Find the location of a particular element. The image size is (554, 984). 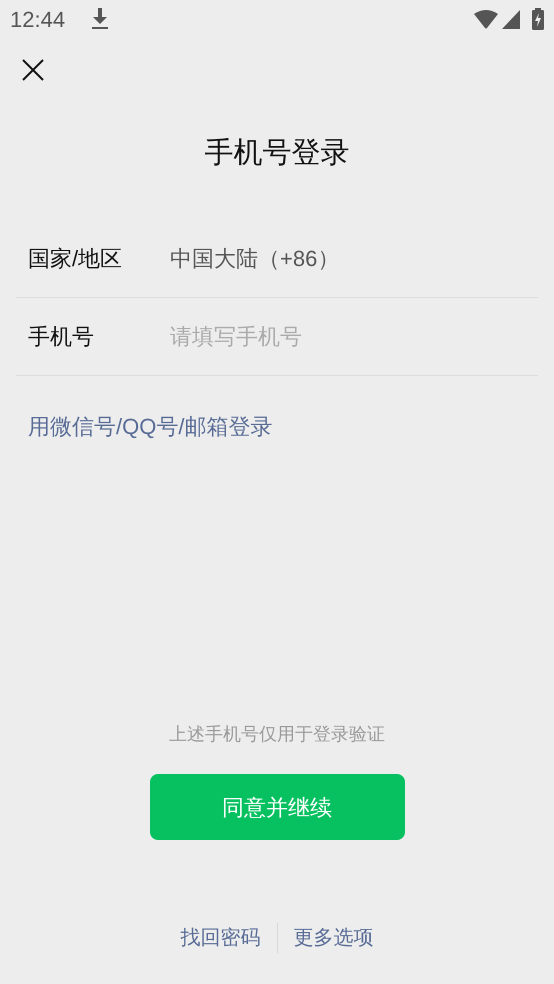

close-button is located at coordinates (34, 70).